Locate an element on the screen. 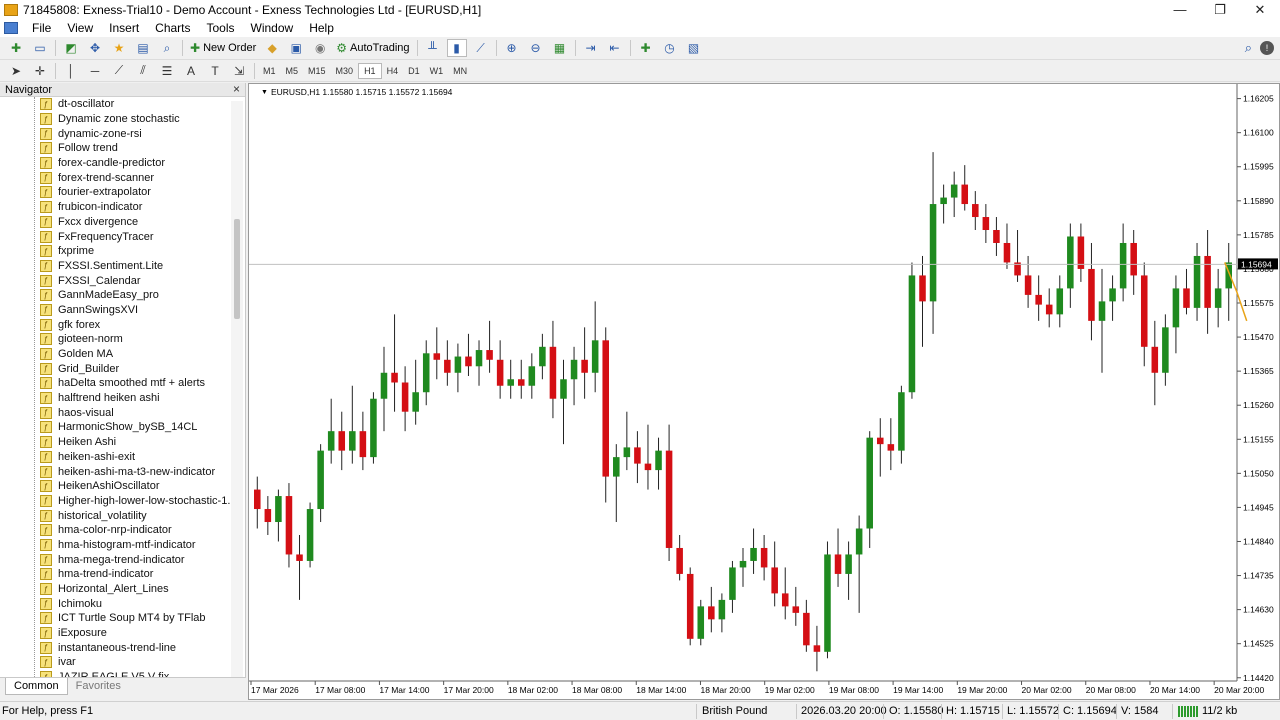  menu-view: View is located at coordinates (80, 28).